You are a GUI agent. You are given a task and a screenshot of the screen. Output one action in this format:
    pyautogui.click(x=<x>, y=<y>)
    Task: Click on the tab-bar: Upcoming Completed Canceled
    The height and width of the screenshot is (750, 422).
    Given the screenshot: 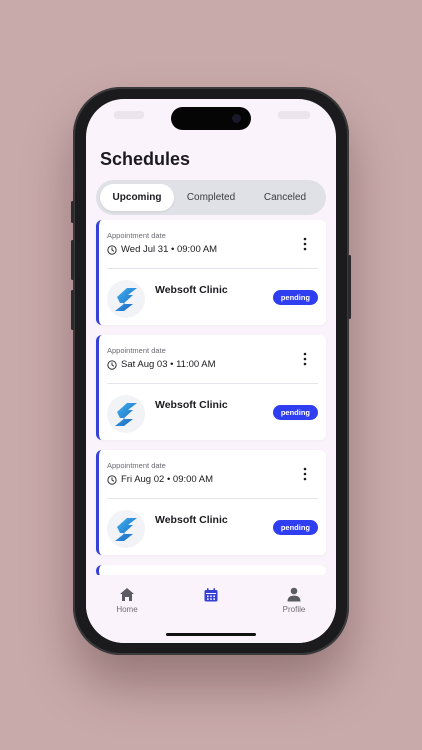 What is the action you would take?
    pyautogui.click(x=211, y=197)
    